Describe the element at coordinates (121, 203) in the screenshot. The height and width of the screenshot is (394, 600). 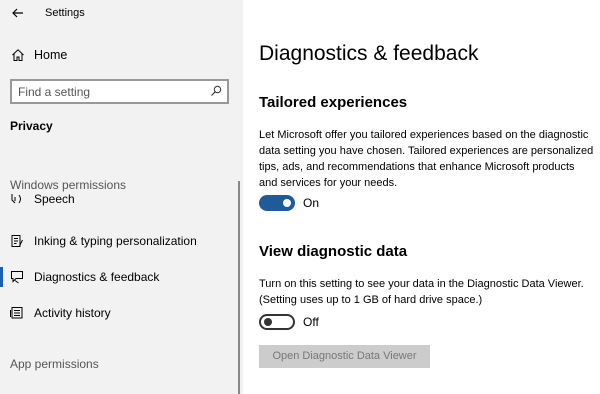
I see `sidebar-item-speech: Speech` at that location.